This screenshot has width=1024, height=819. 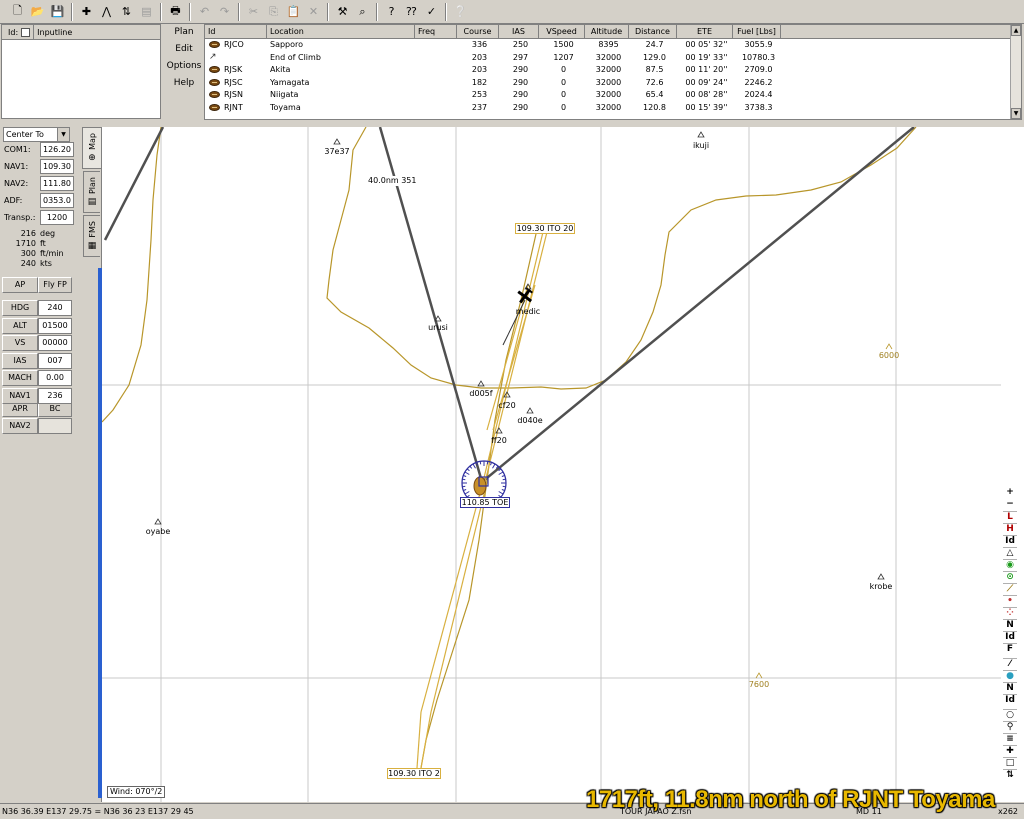 I want to click on chevron-down-icon: ▼, so click(x=63, y=134).